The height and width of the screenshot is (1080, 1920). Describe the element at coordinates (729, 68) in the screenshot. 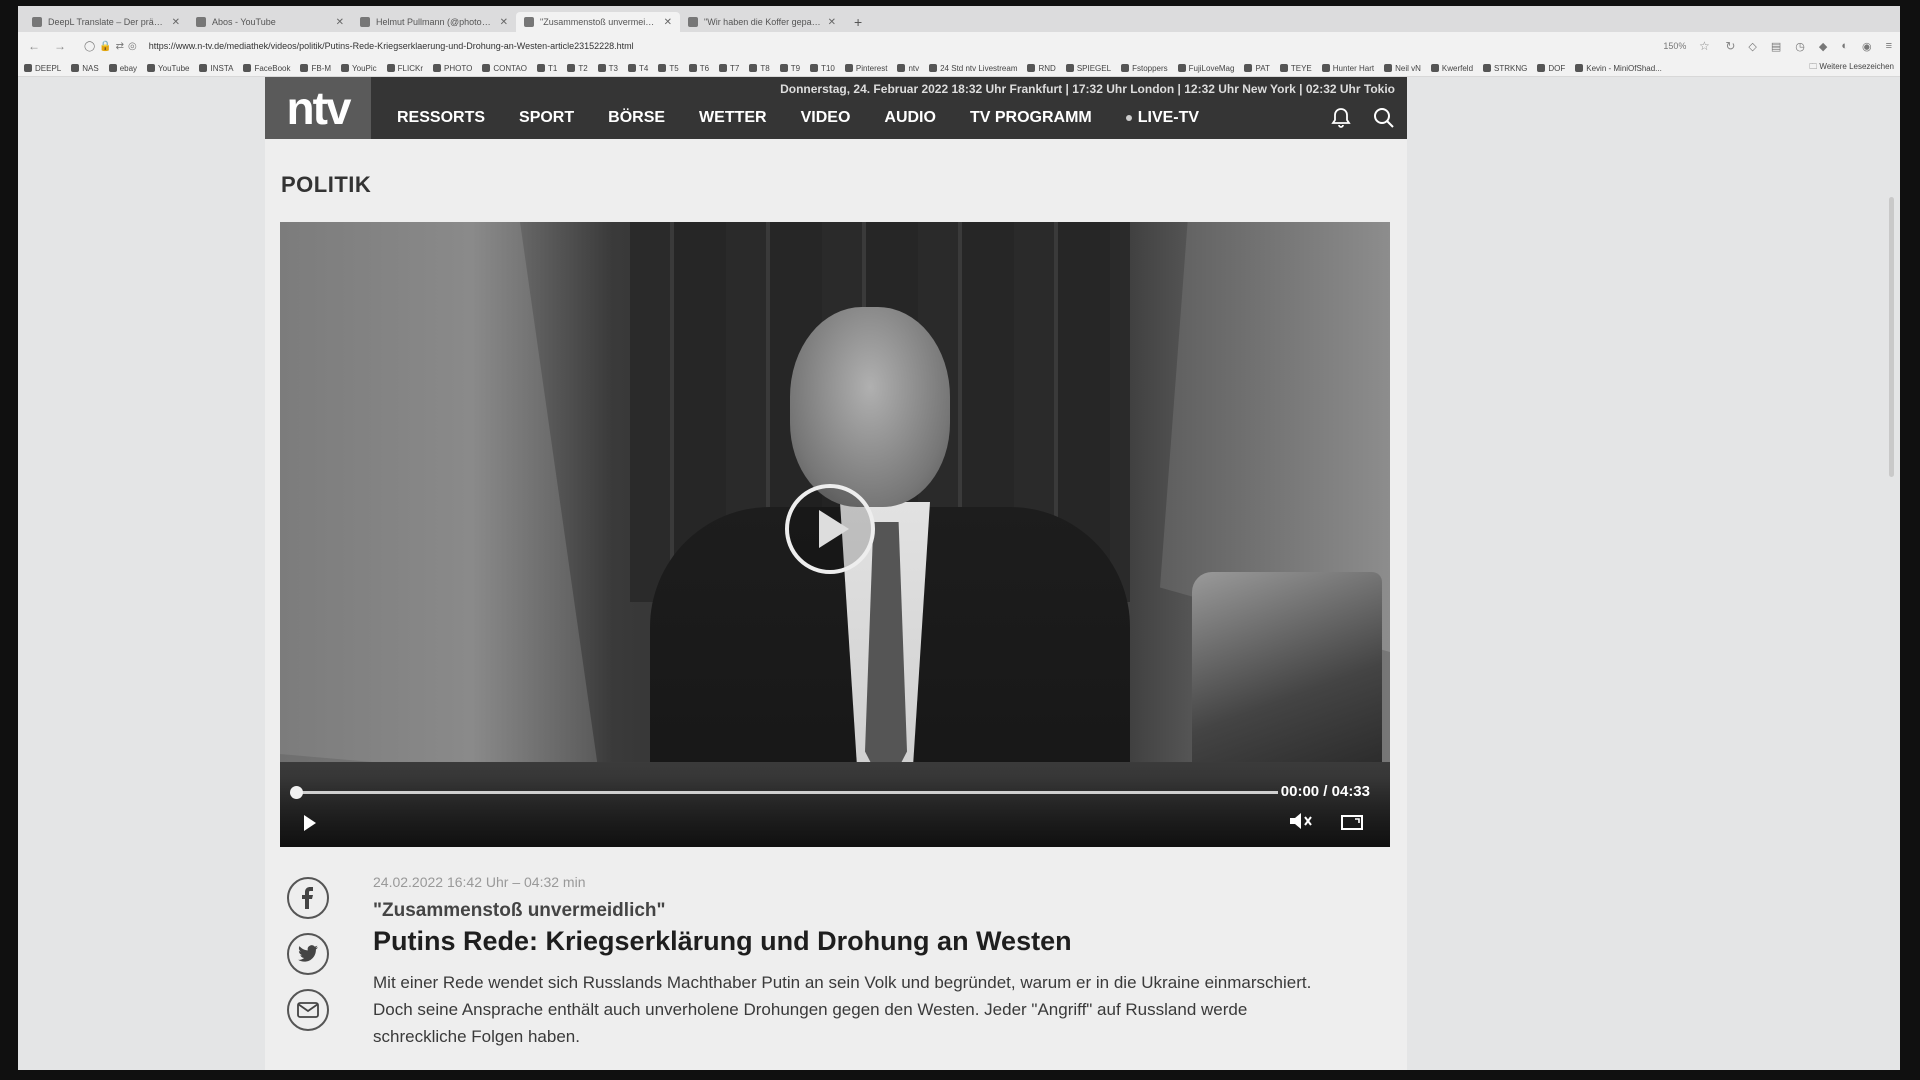

I see `bookmark-item: T7` at that location.